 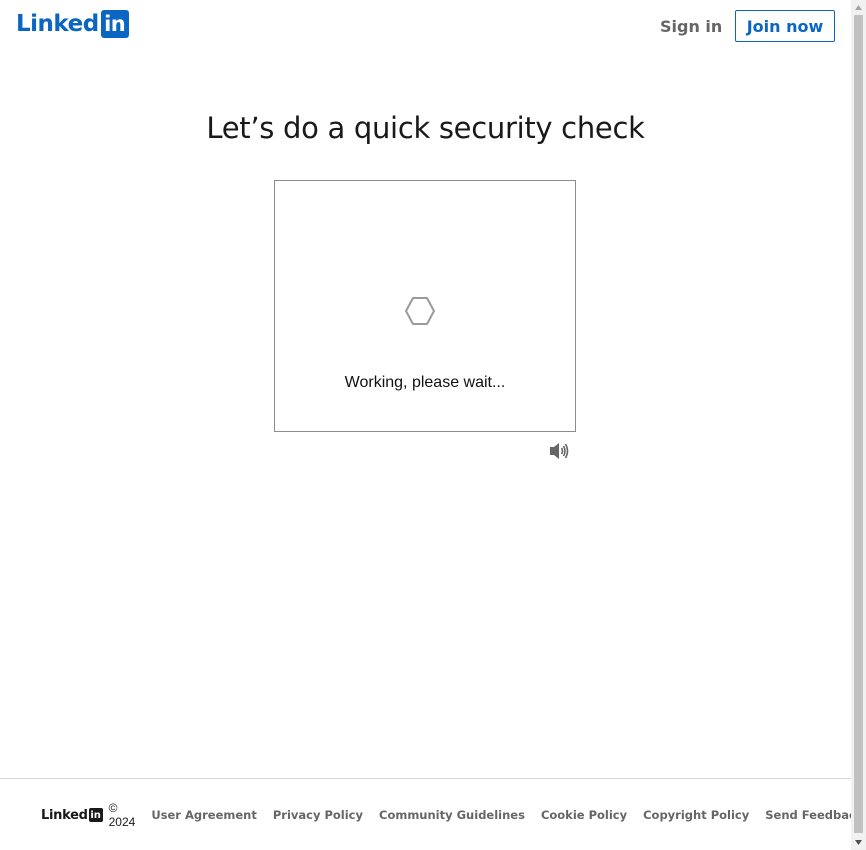 I want to click on join-now-button: Join now, so click(x=785, y=26).